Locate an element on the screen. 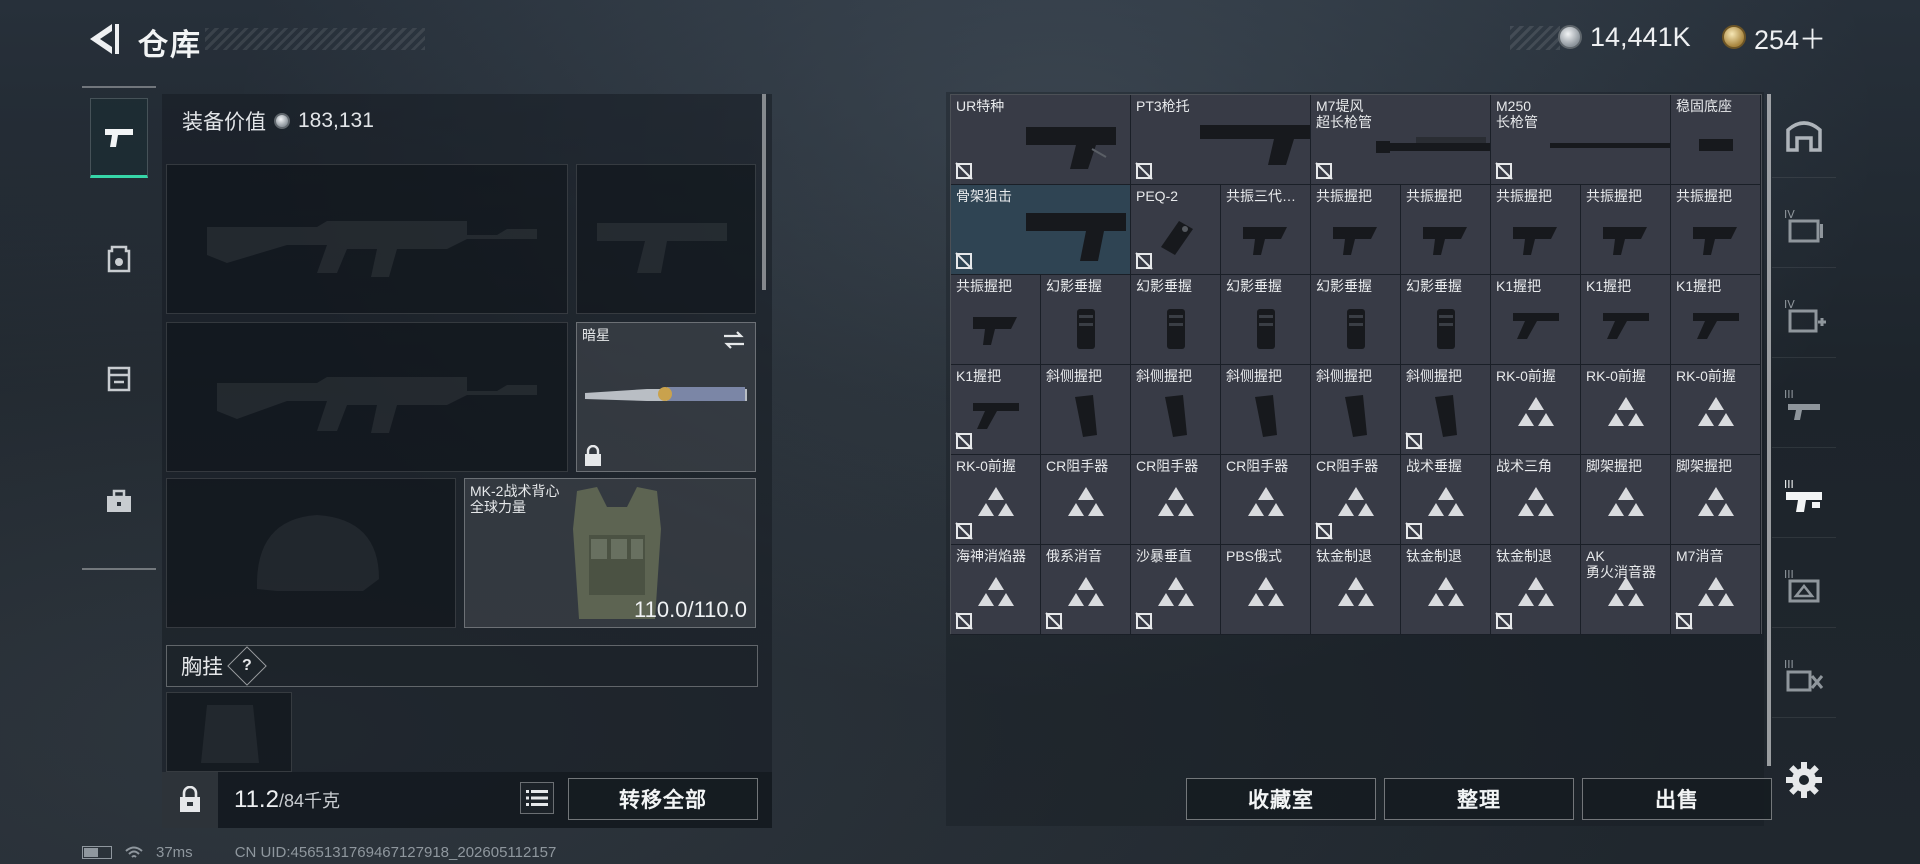 This screenshot has height=864, width=1920. storage-item: M7消音 is located at coordinates (1716, 590).